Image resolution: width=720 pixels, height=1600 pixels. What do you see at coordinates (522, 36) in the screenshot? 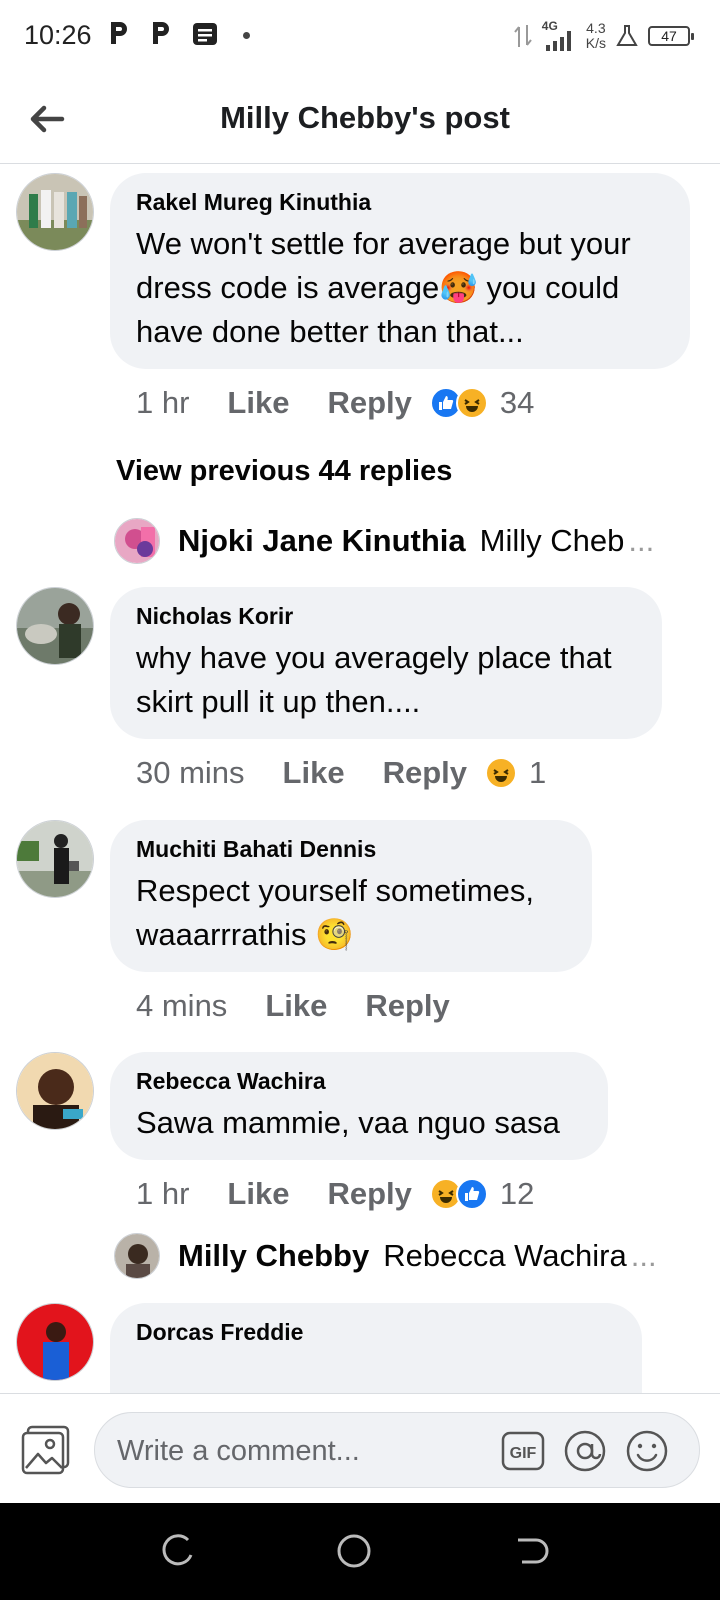
I see `data-transfer-icon` at bounding box center [522, 36].